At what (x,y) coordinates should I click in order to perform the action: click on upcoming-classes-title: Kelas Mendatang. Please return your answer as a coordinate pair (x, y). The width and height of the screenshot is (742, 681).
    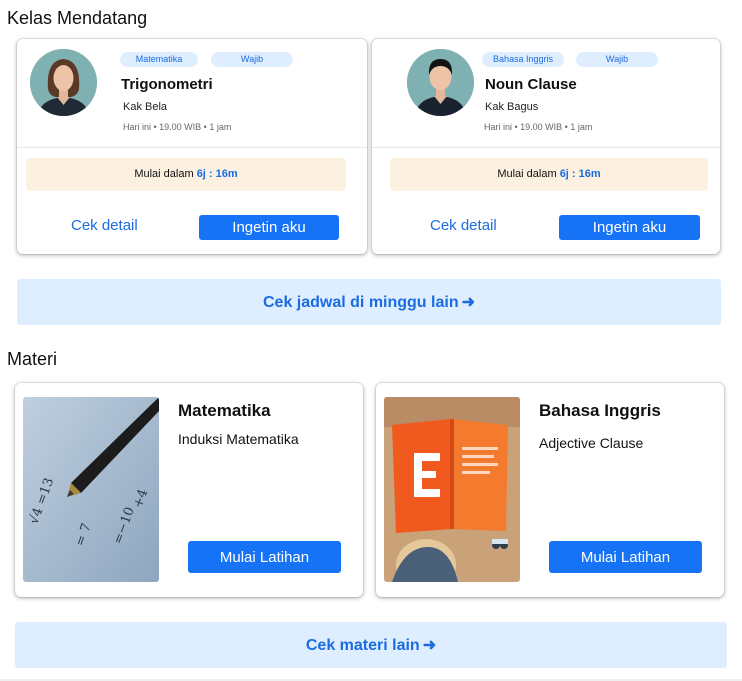
    Looking at the image, I should click on (77, 18).